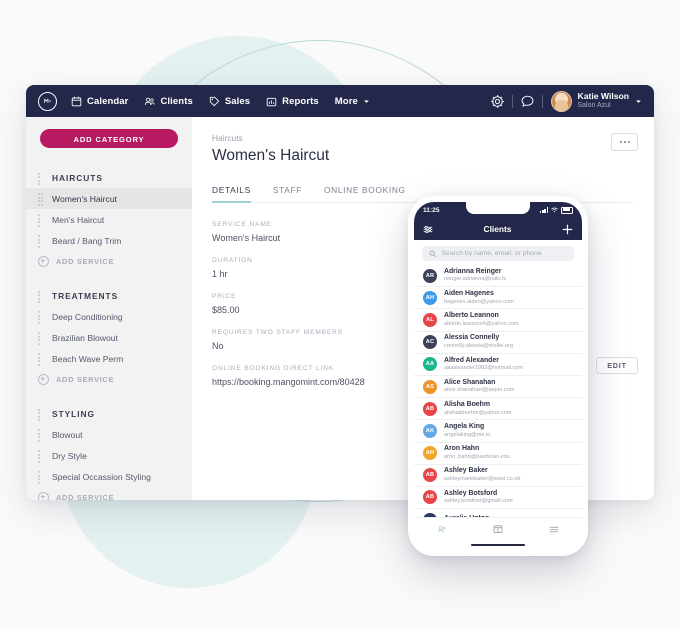 The image size is (680, 631). I want to click on nav-item-calendar: Calendar, so click(99, 101).